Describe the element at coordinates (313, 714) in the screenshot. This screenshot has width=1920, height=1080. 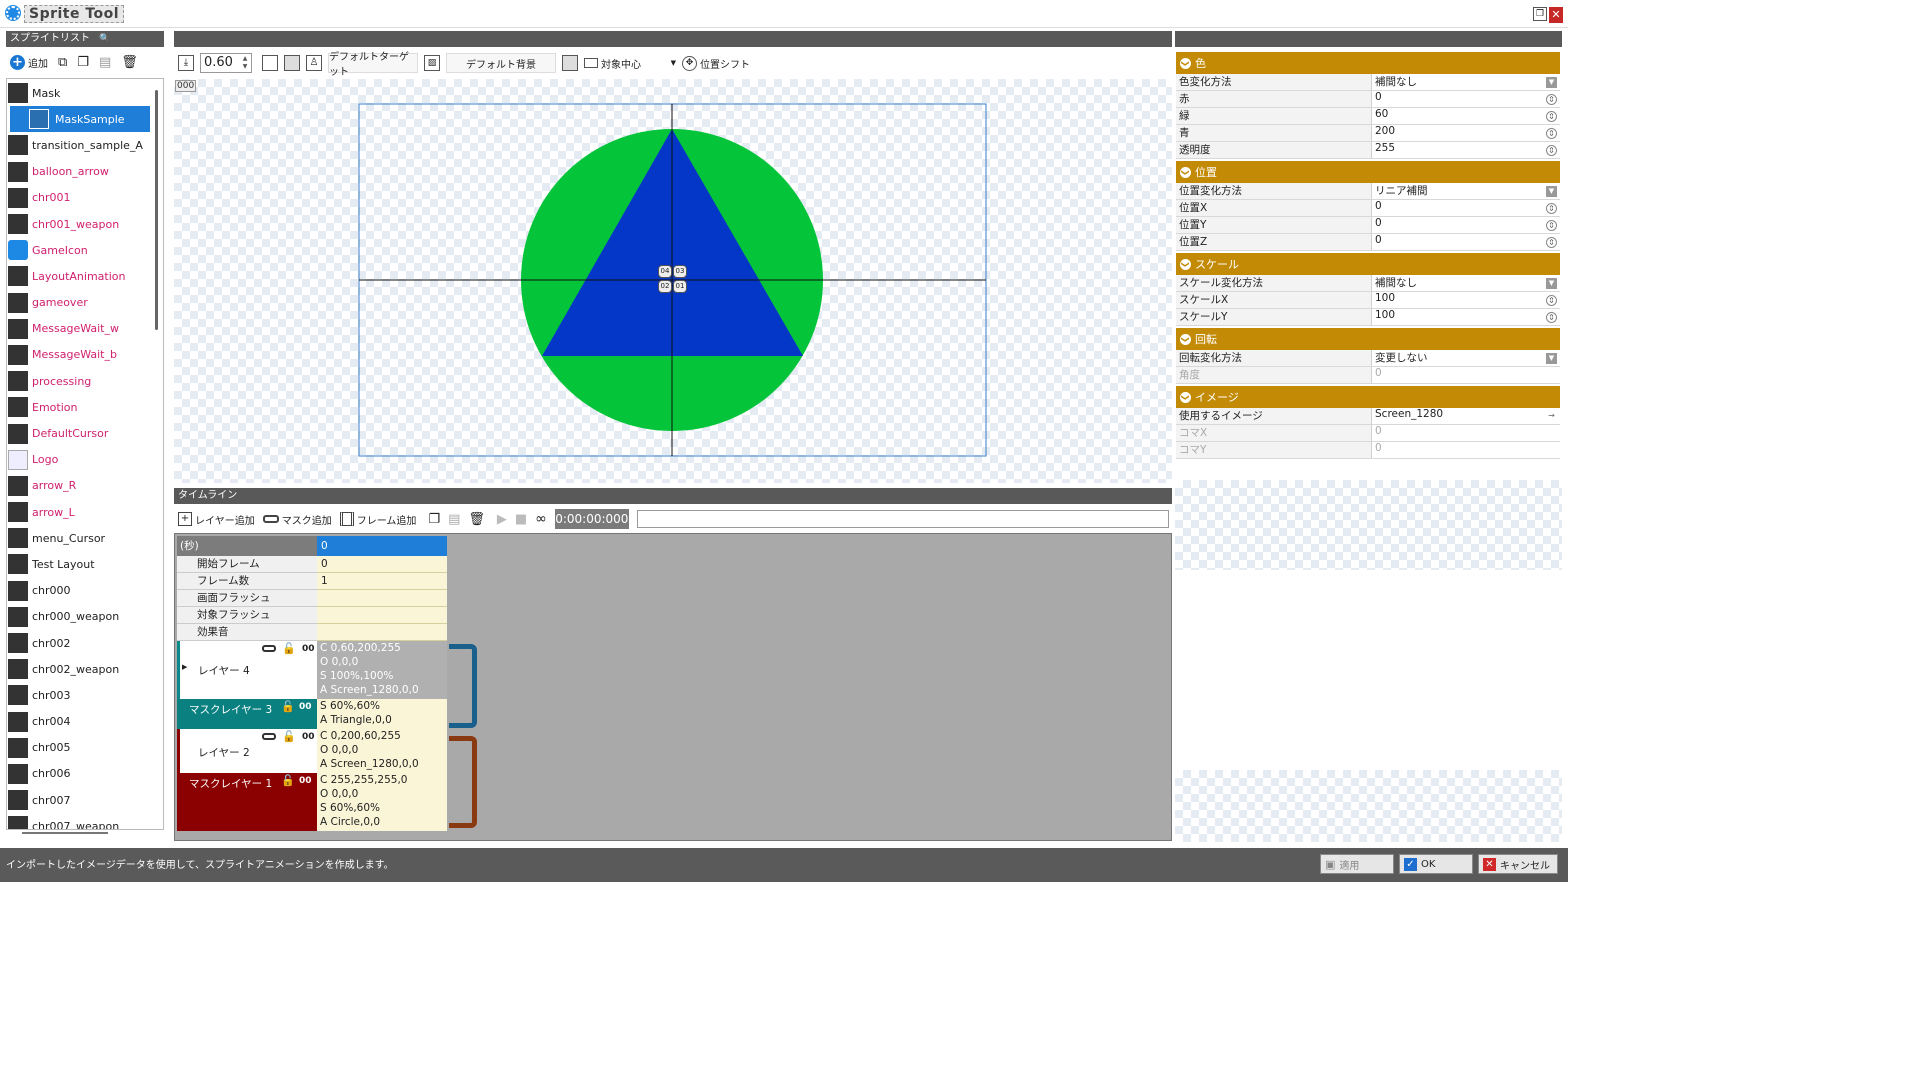
I see `mask-layer-row: マスクレイヤー 3 🔓 00 S 60%,60% A Triangle,0,0` at that location.